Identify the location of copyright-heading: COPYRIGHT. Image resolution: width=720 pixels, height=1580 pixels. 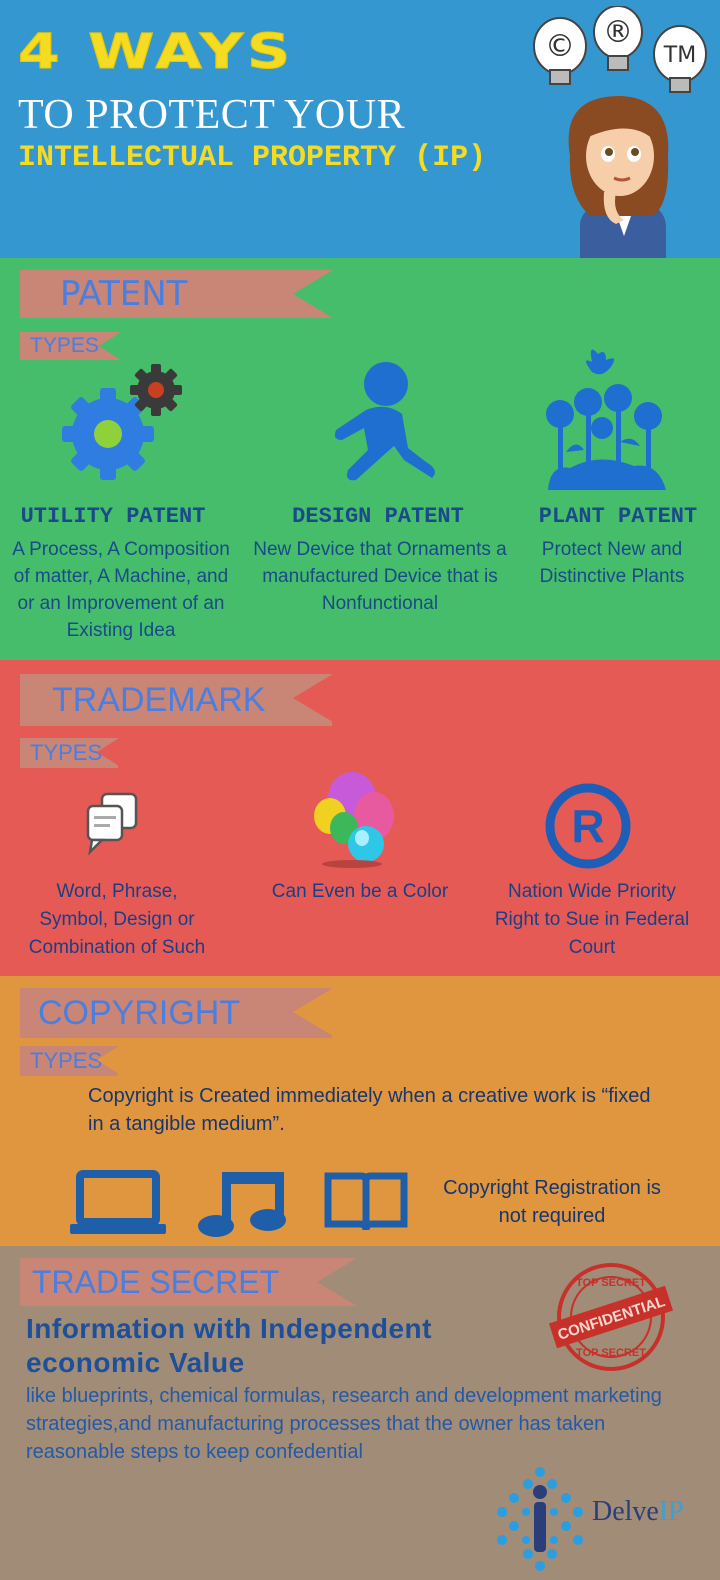
(139, 1013).